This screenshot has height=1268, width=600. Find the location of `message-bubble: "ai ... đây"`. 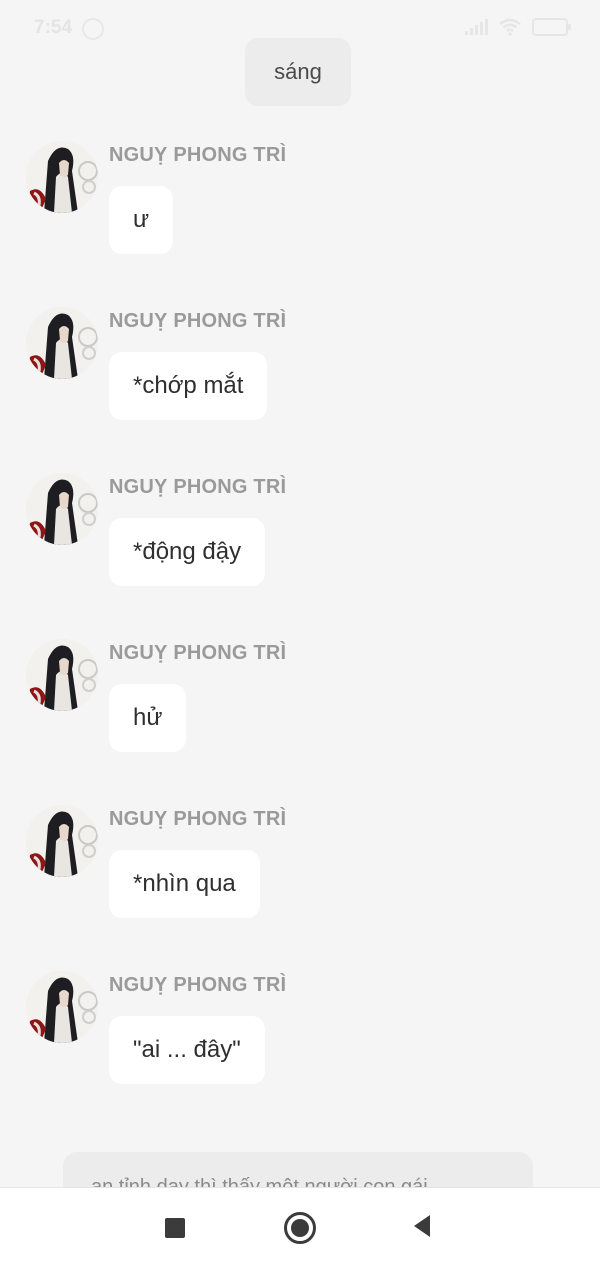

message-bubble: "ai ... đây" is located at coordinates (187, 1050).